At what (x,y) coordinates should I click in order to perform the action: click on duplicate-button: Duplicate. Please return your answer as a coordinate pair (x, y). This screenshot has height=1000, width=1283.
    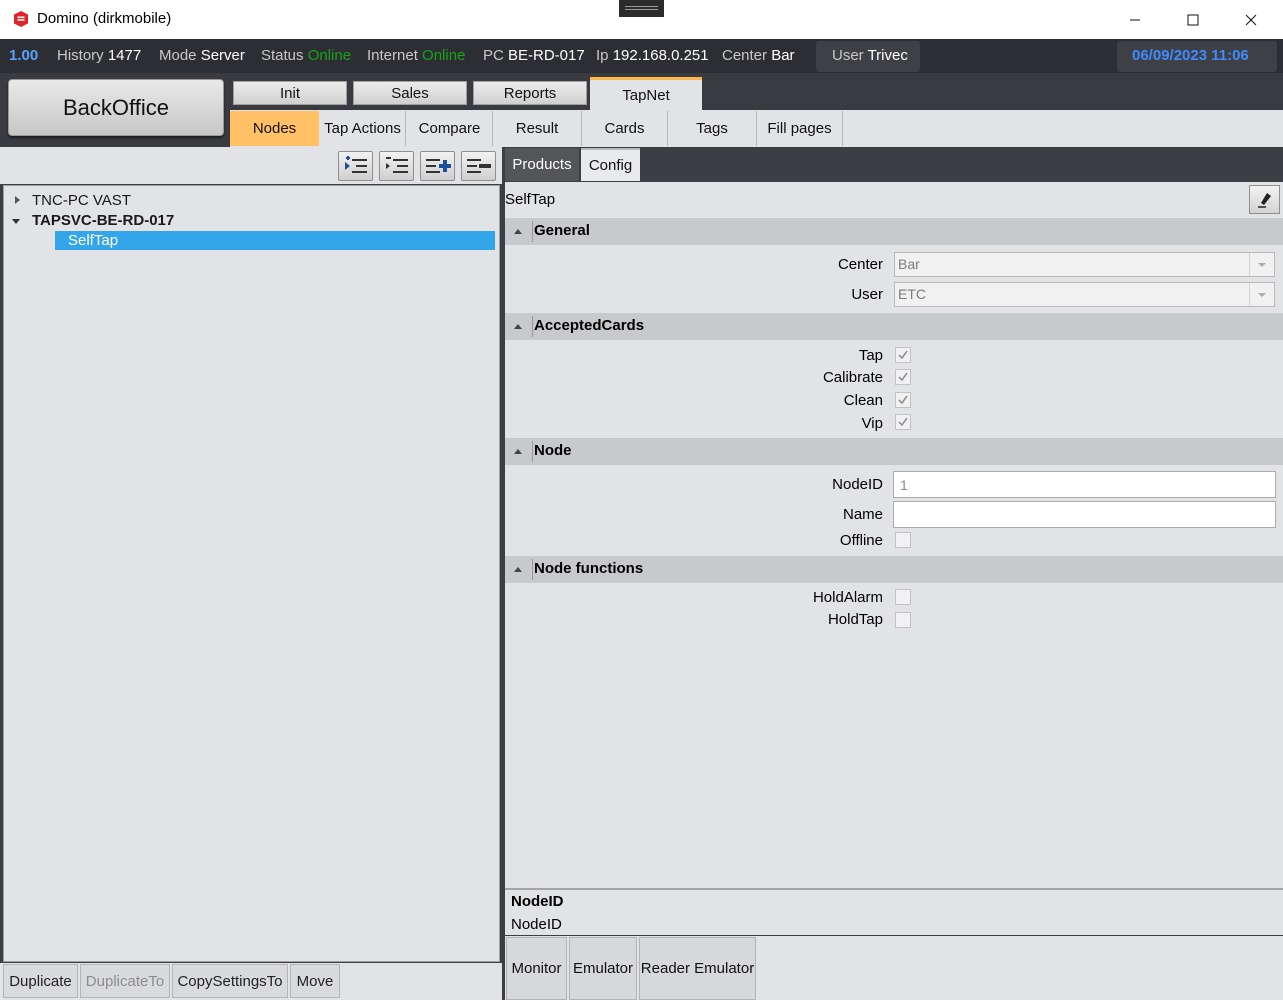
    Looking at the image, I should click on (40, 981).